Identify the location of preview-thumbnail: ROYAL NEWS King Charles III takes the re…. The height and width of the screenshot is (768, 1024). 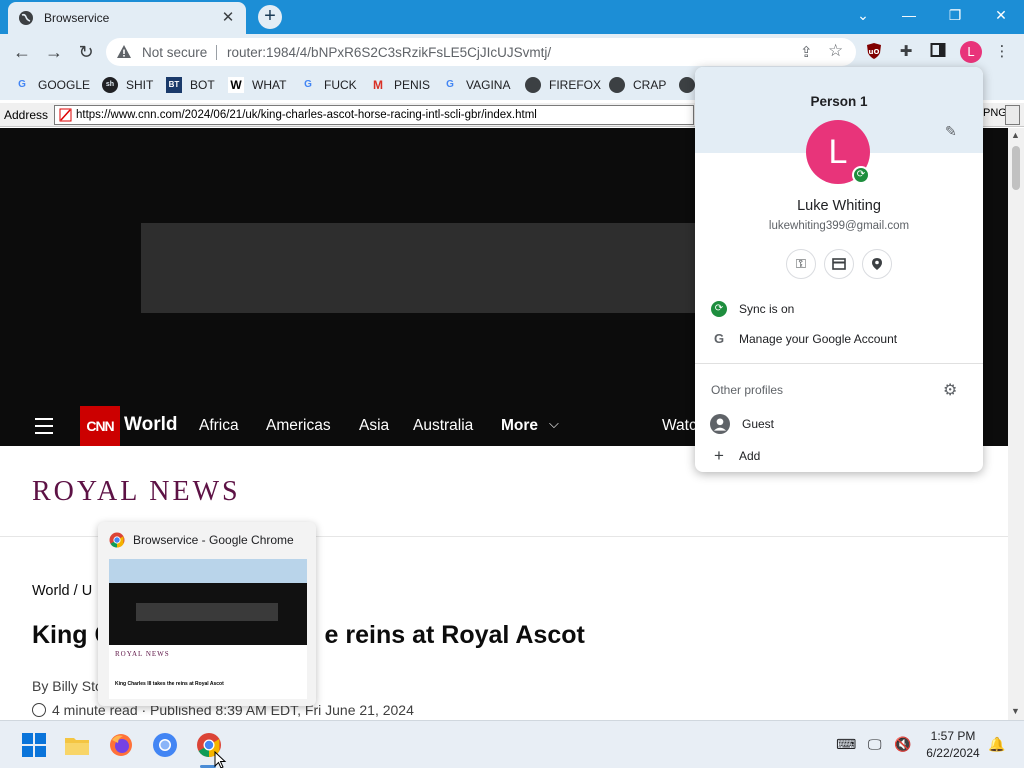
(208, 629).